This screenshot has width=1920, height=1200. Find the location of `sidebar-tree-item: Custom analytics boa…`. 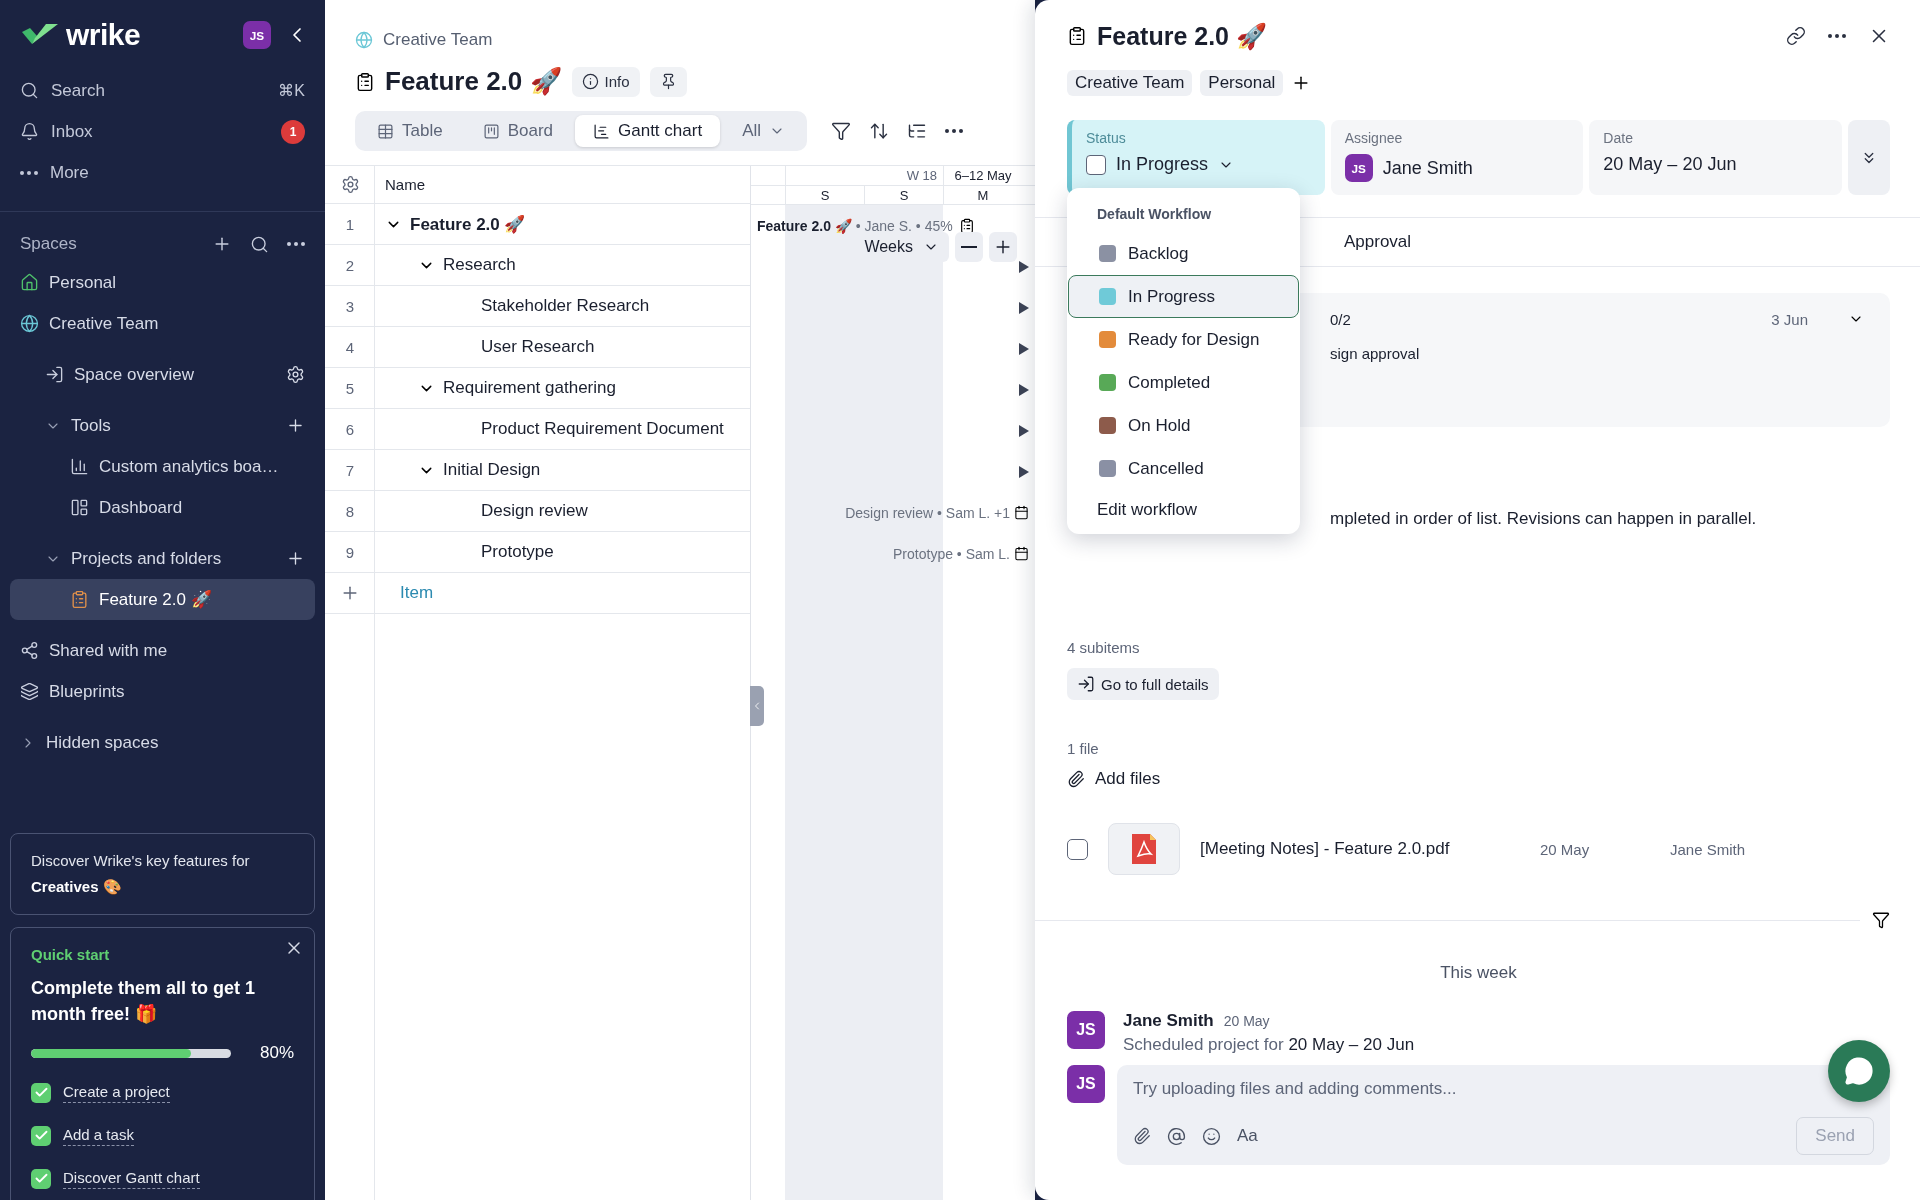

sidebar-tree-item: Custom analytics boa… is located at coordinates (162, 466).